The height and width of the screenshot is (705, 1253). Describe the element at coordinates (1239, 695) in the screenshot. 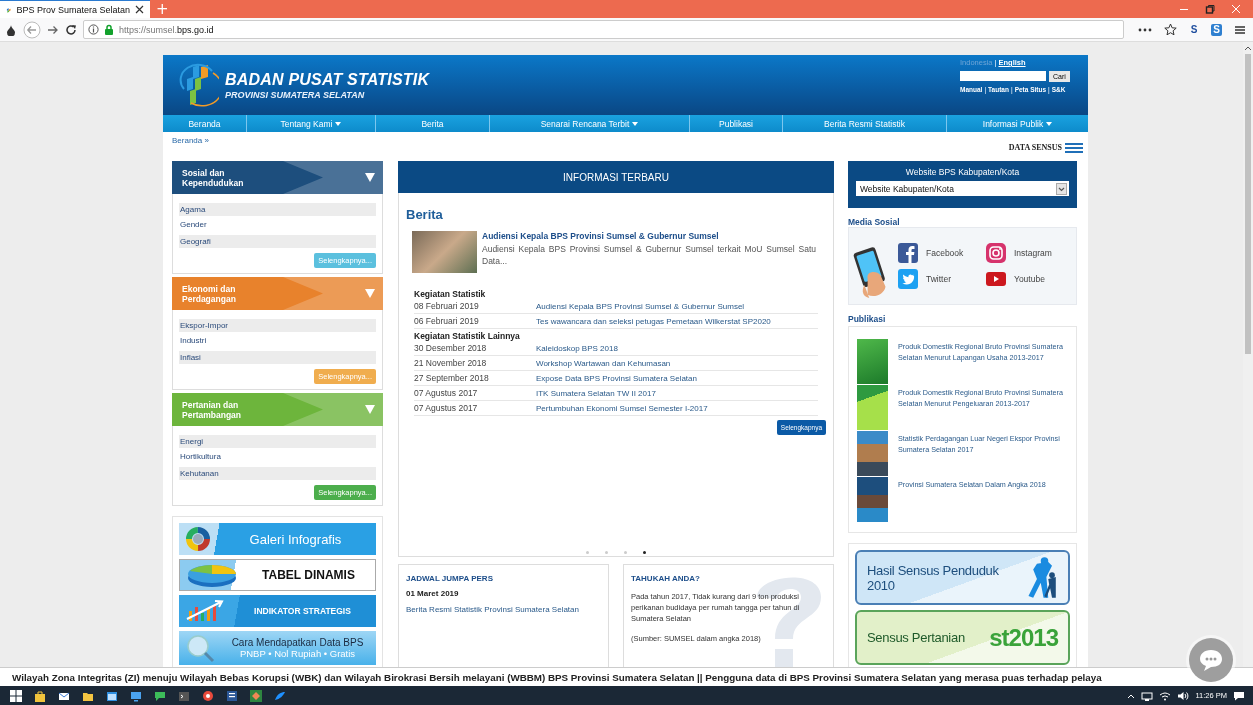

I see `notification-icon` at that location.